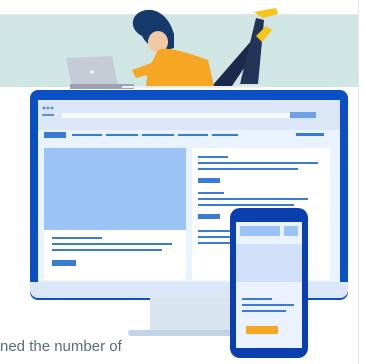 This screenshot has width=366, height=364. What do you see at coordinates (358, 182) in the screenshot?
I see `frame-border-vertical` at bounding box center [358, 182].